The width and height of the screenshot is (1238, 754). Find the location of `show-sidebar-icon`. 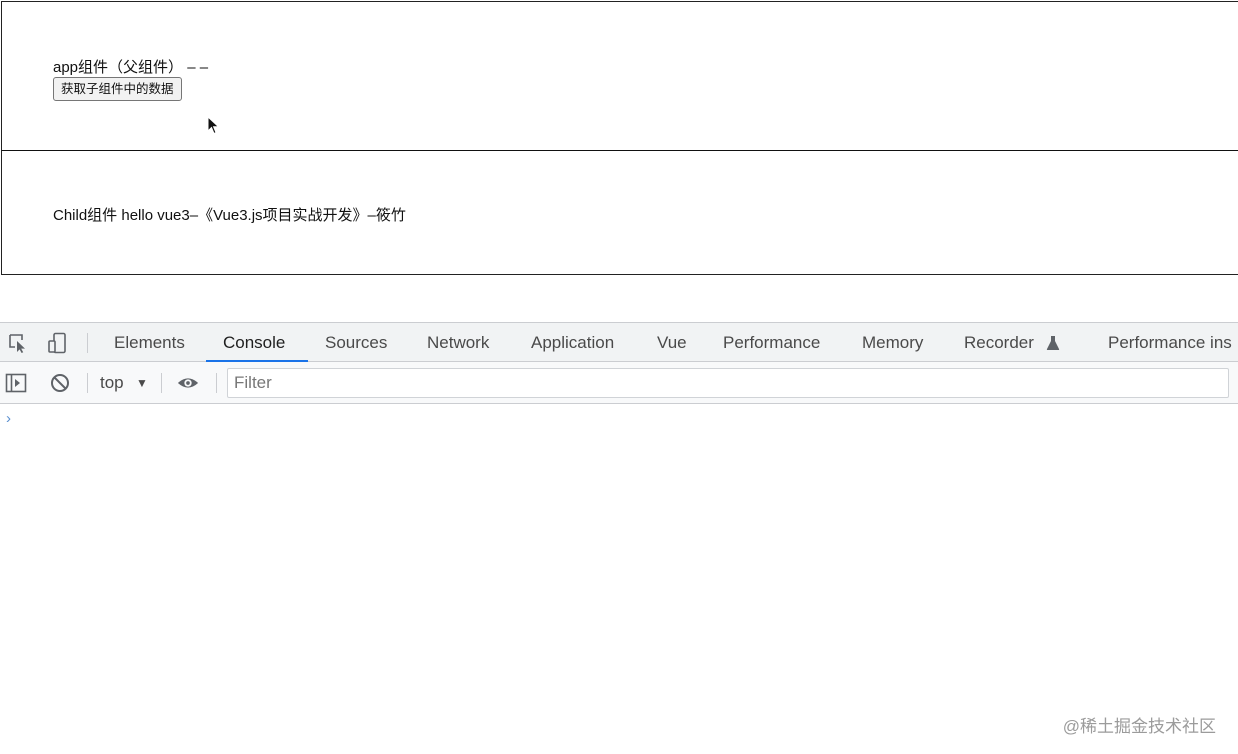

show-sidebar-icon is located at coordinates (16, 383).